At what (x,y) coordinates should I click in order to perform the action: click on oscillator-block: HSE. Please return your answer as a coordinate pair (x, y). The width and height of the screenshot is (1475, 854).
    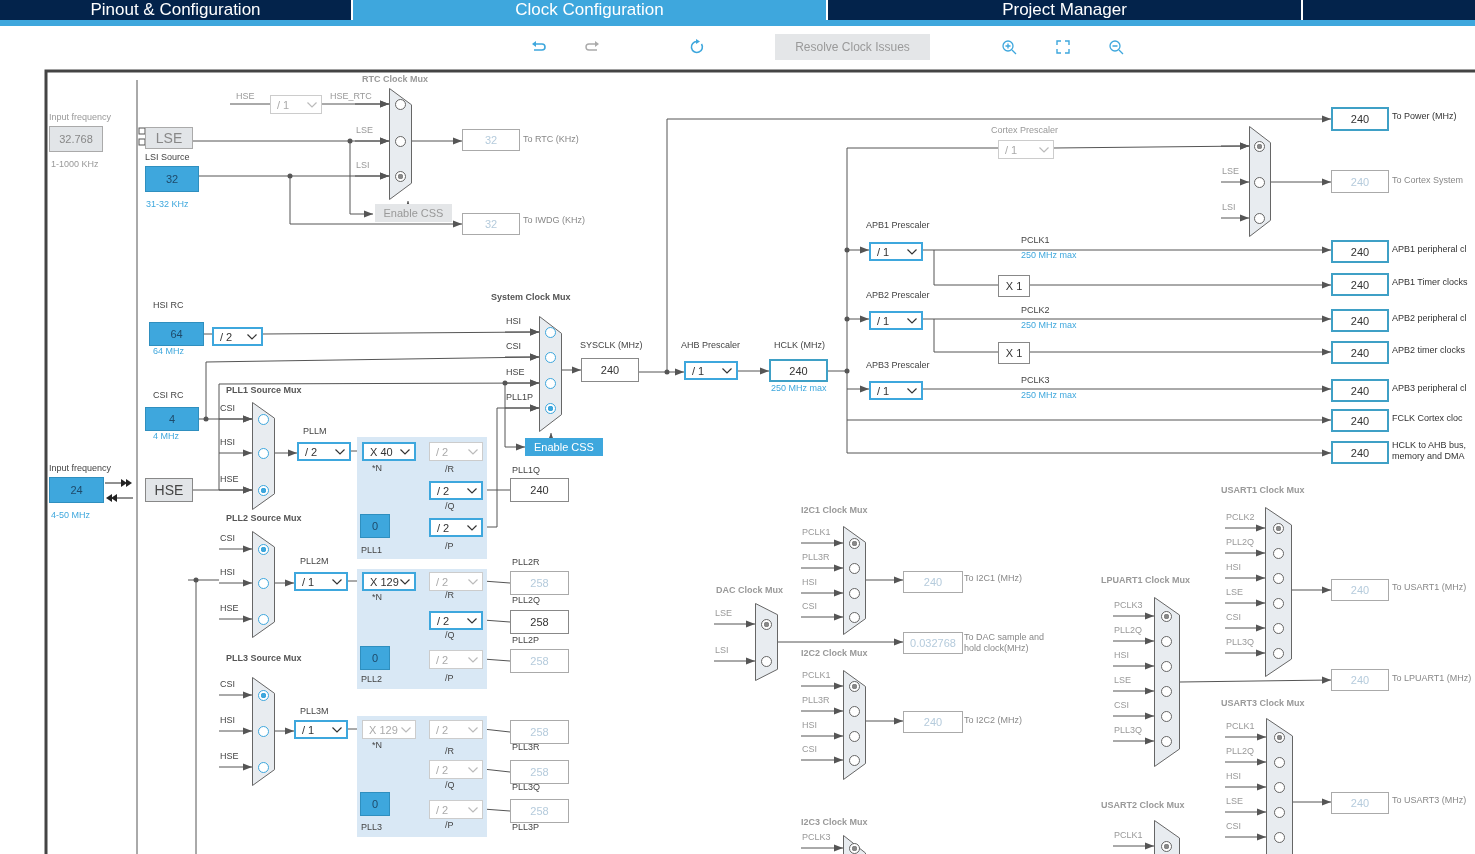
    Looking at the image, I should click on (169, 490).